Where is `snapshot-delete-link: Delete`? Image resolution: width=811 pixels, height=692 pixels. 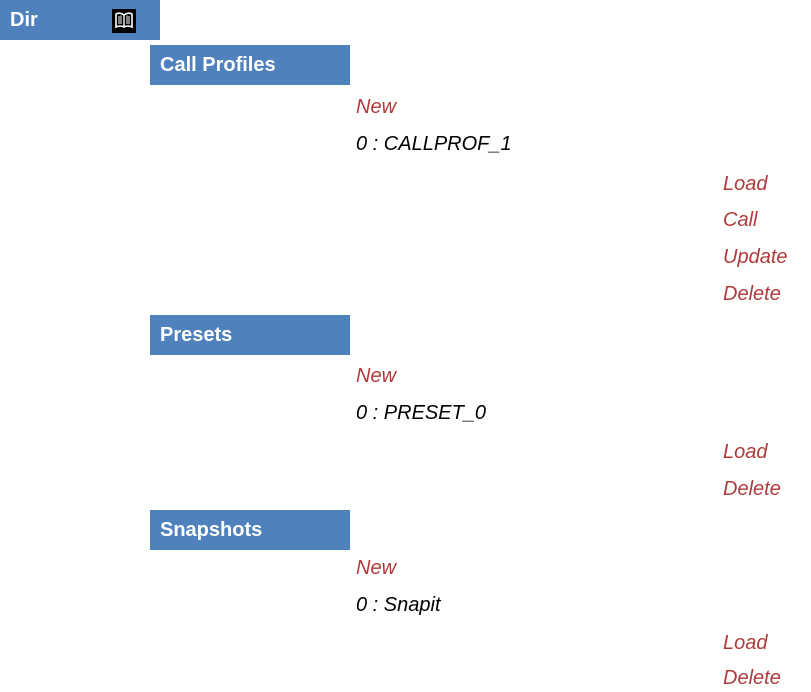 snapshot-delete-link: Delete is located at coordinates (752, 678).